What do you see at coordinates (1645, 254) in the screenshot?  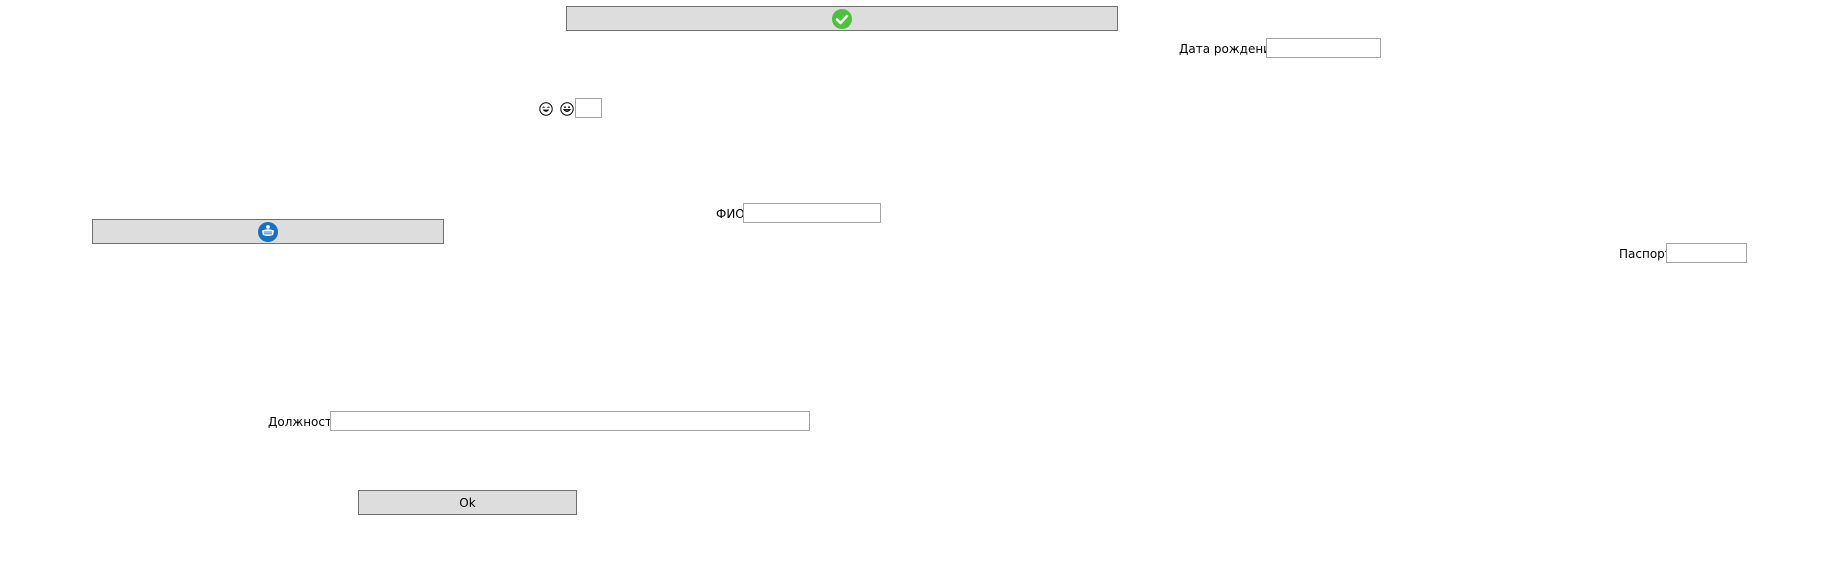 I see `passport-label: Паспорт` at bounding box center [1645, 254].